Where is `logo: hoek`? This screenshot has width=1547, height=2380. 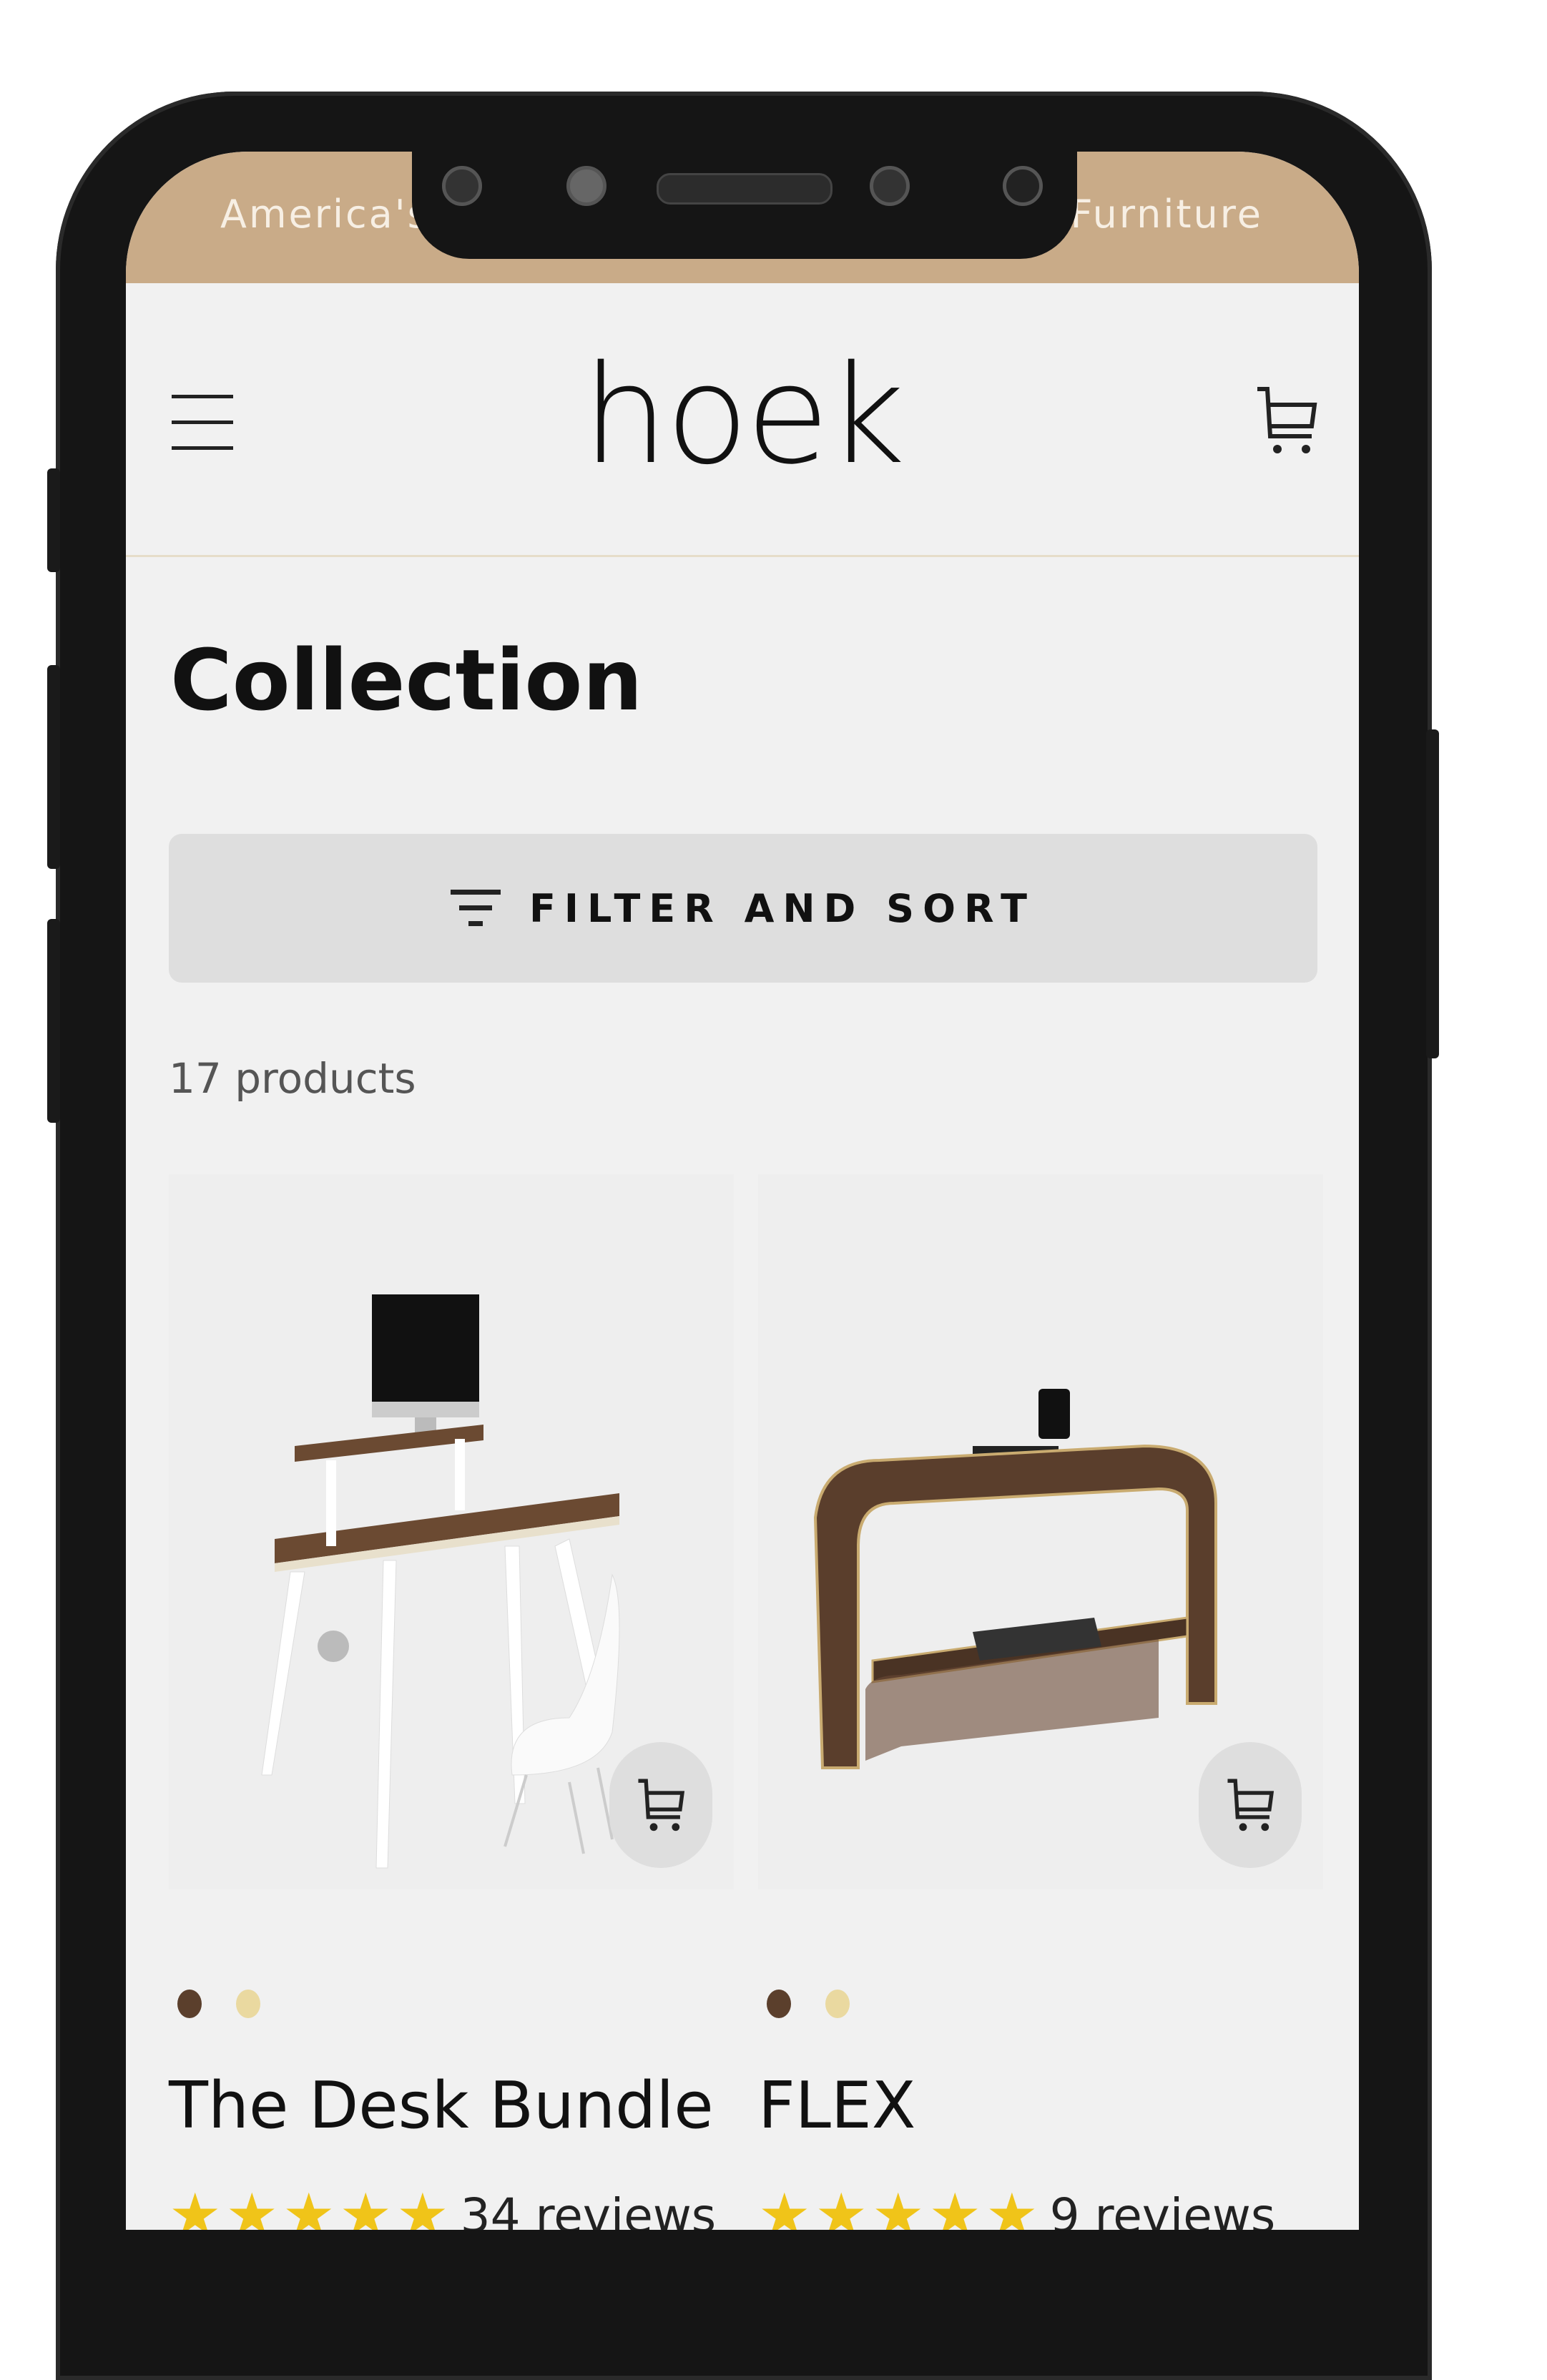
logo: hoek is located at coordinates (743, 415).